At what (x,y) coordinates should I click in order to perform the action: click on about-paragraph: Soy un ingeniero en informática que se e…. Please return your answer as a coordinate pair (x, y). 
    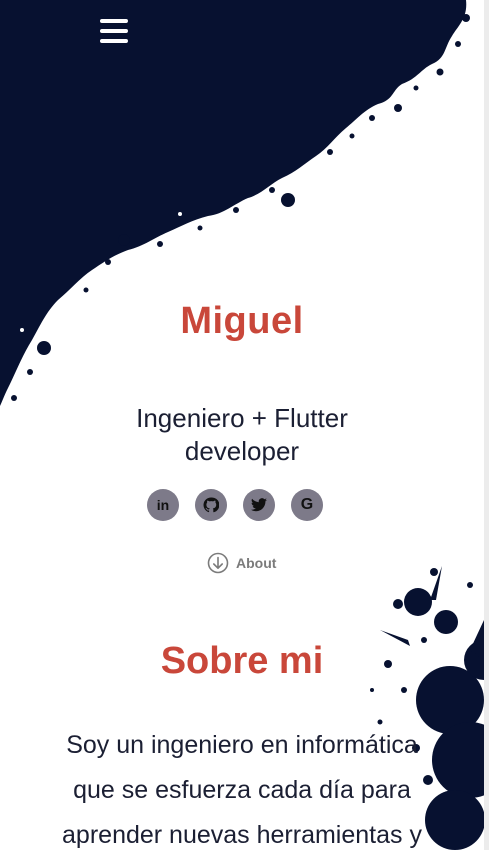
    Looking at the image, I should click on (242, 786).